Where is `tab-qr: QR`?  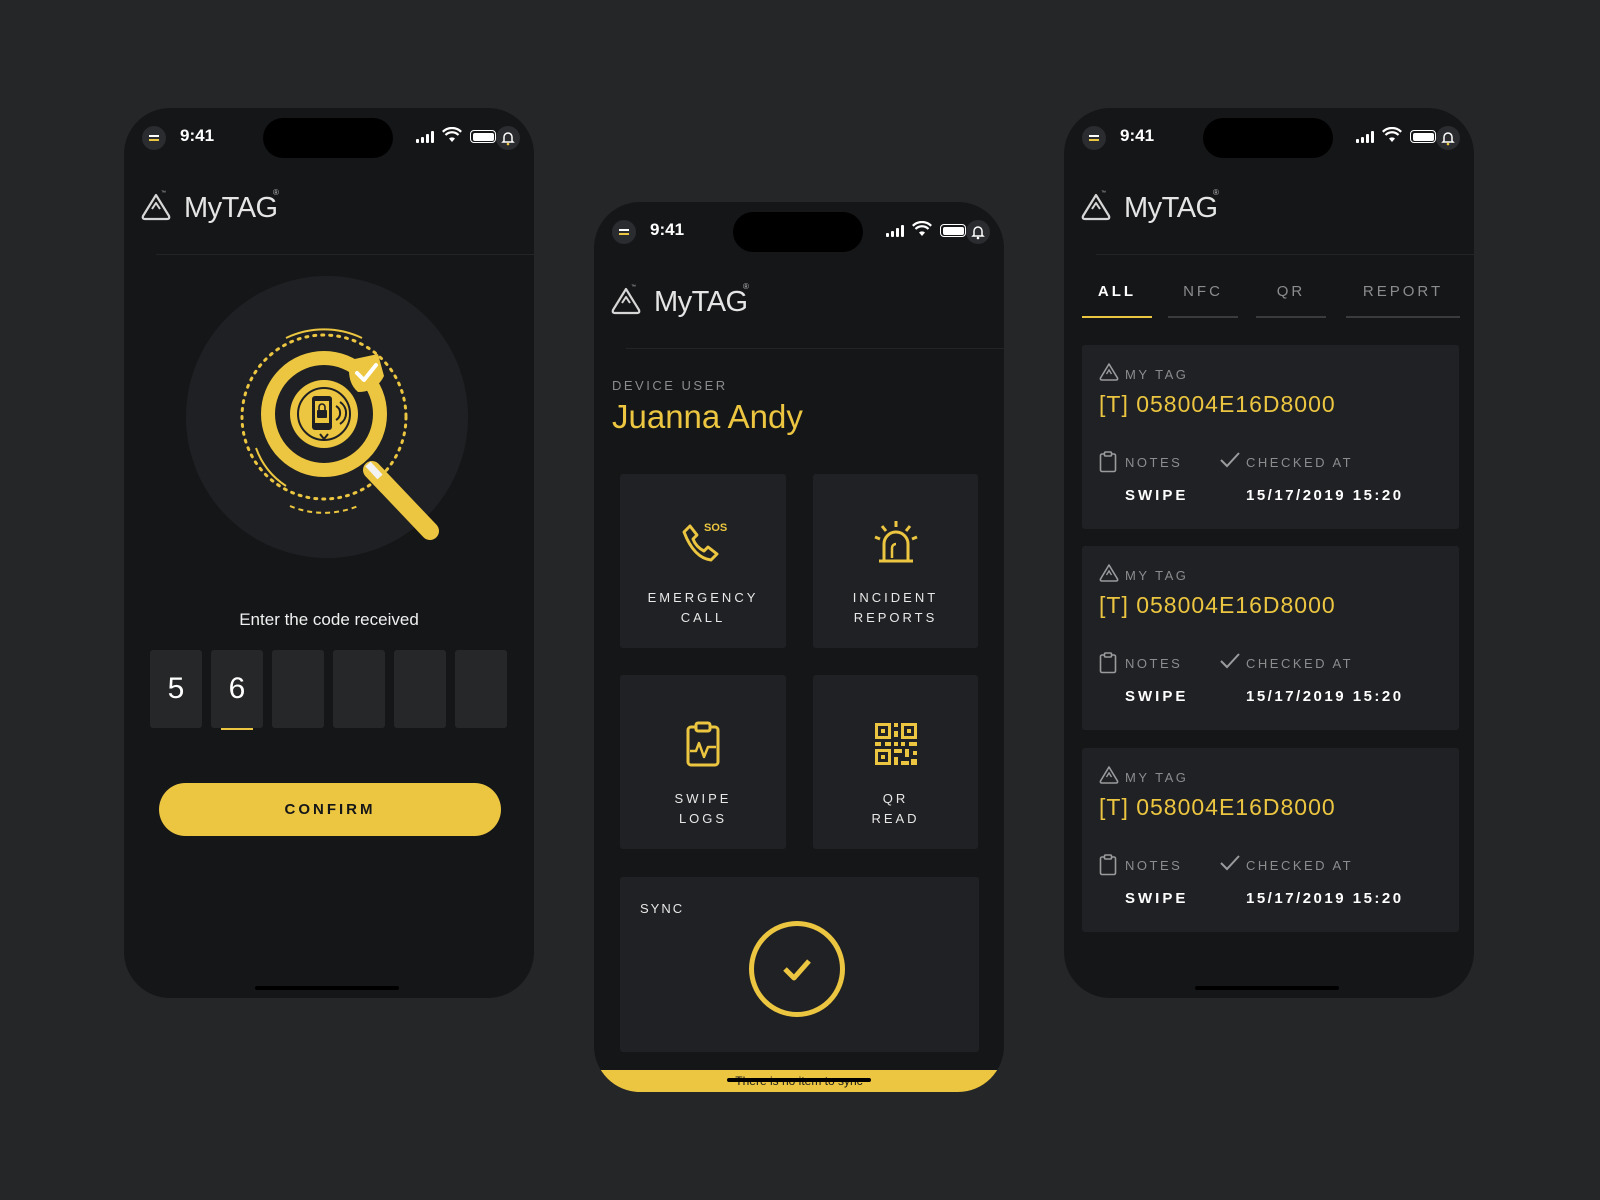
tab-qr: QR is located at coordinates (1291, 298).